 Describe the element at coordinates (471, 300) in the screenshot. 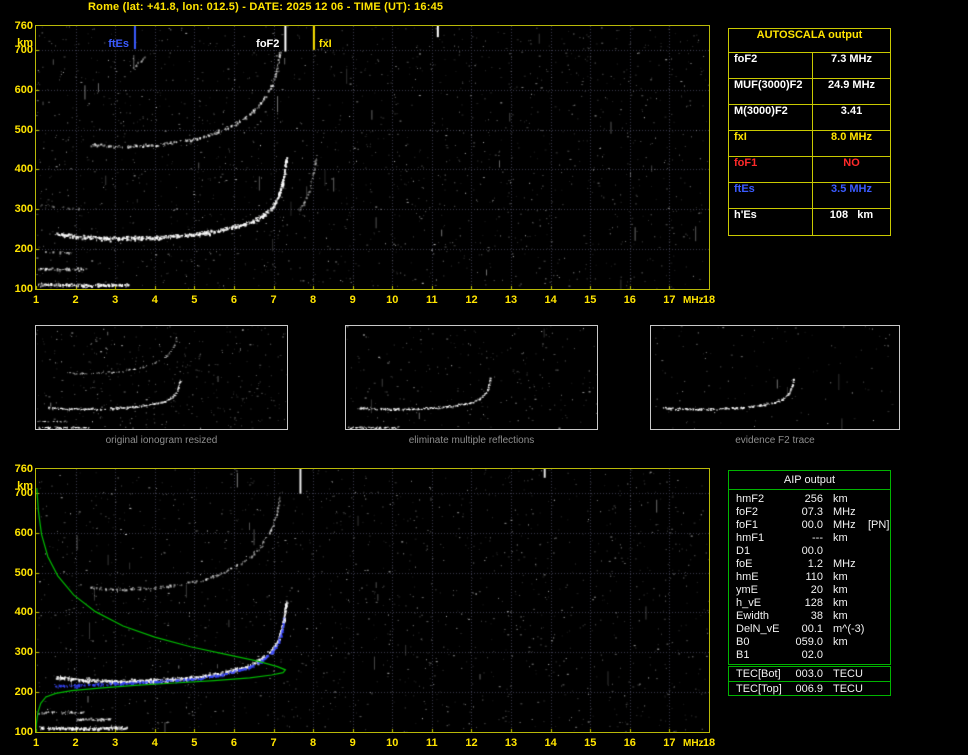

I see `x-axis-tick: 12` at that location.